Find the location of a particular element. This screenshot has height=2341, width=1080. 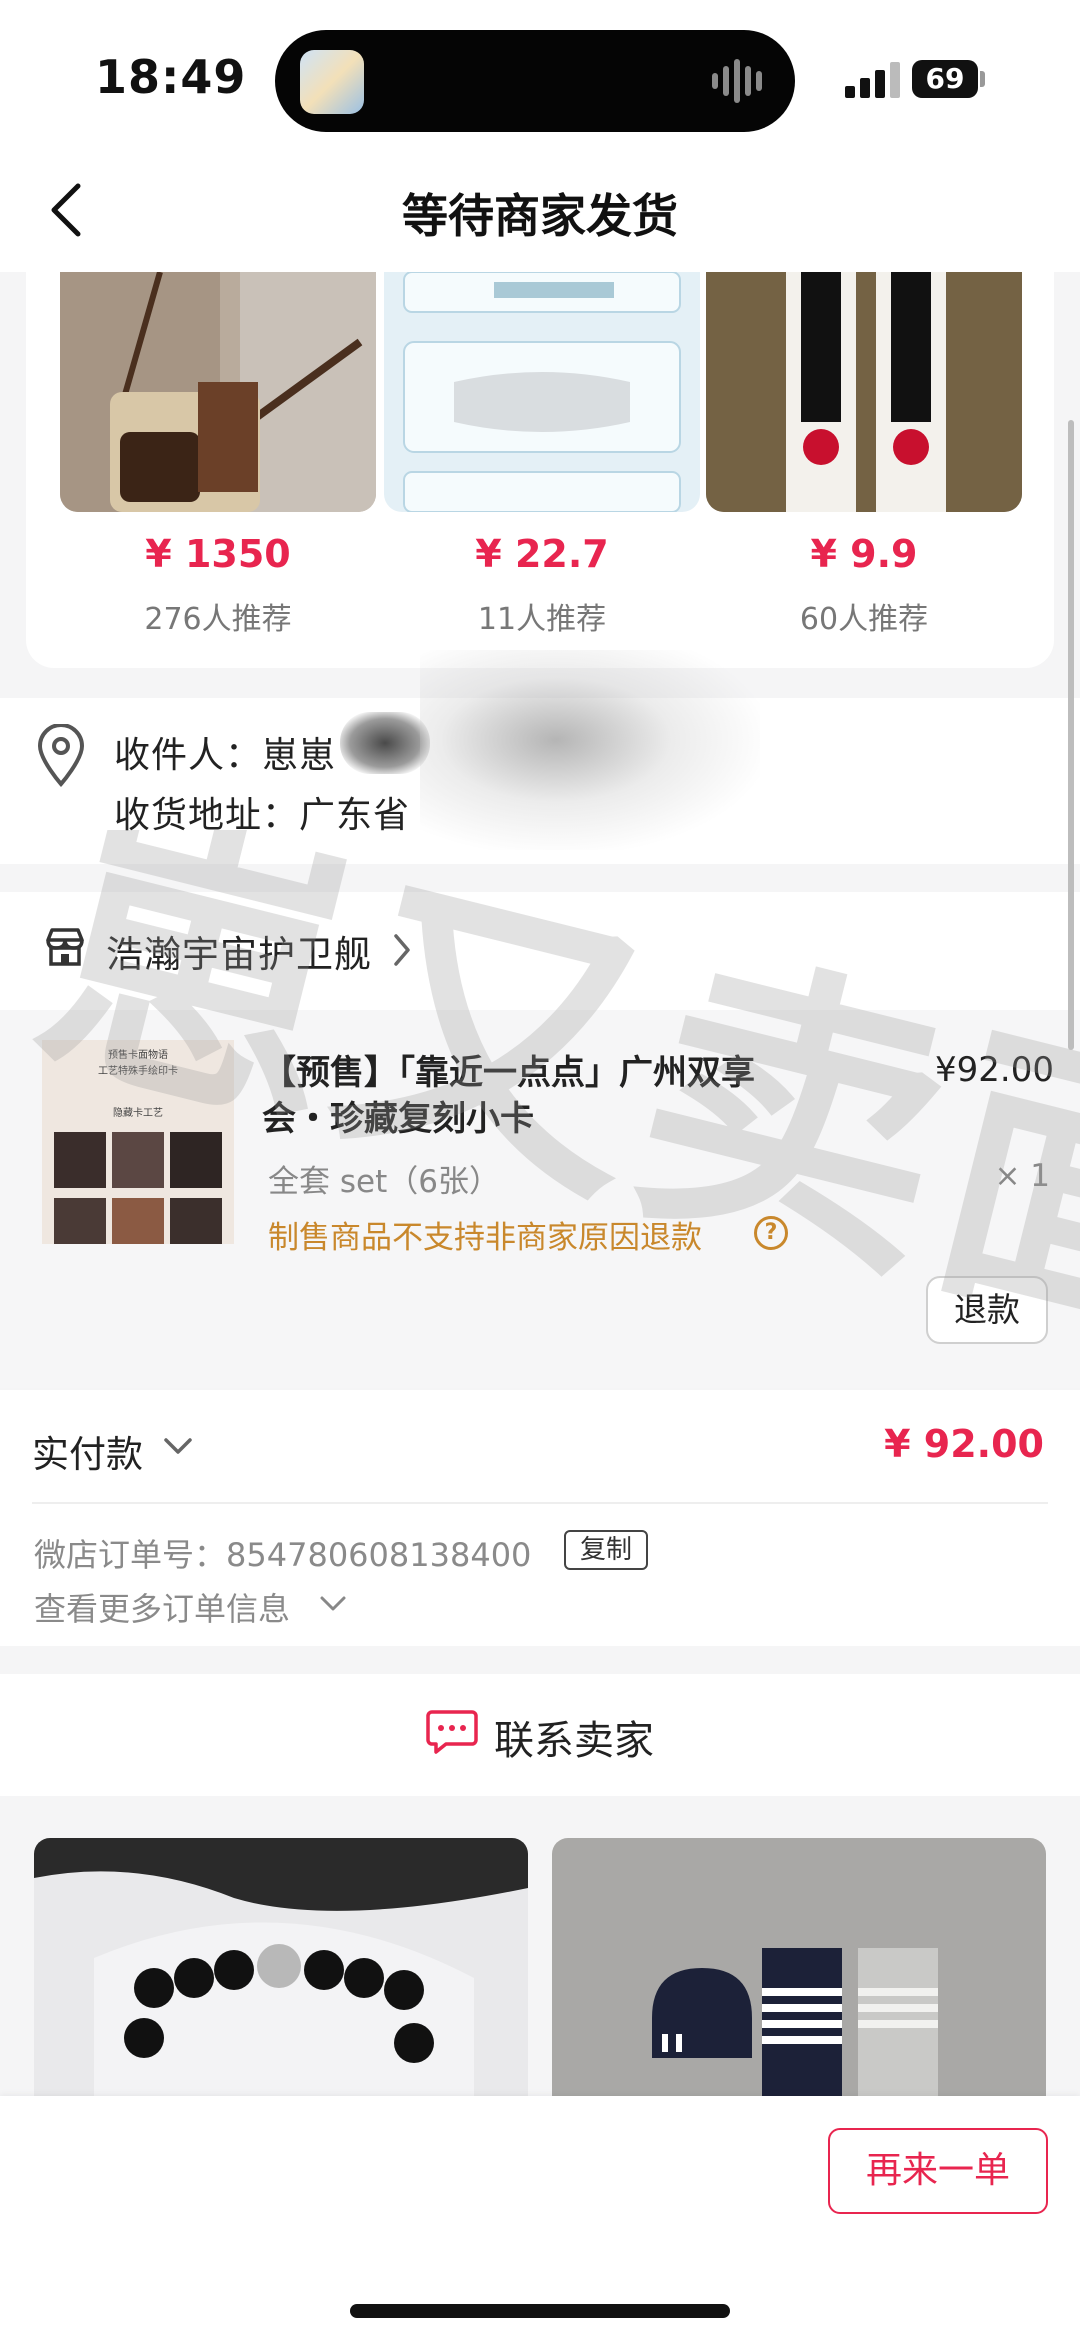

chevron-right-icon is located at coordinates (402, 950).